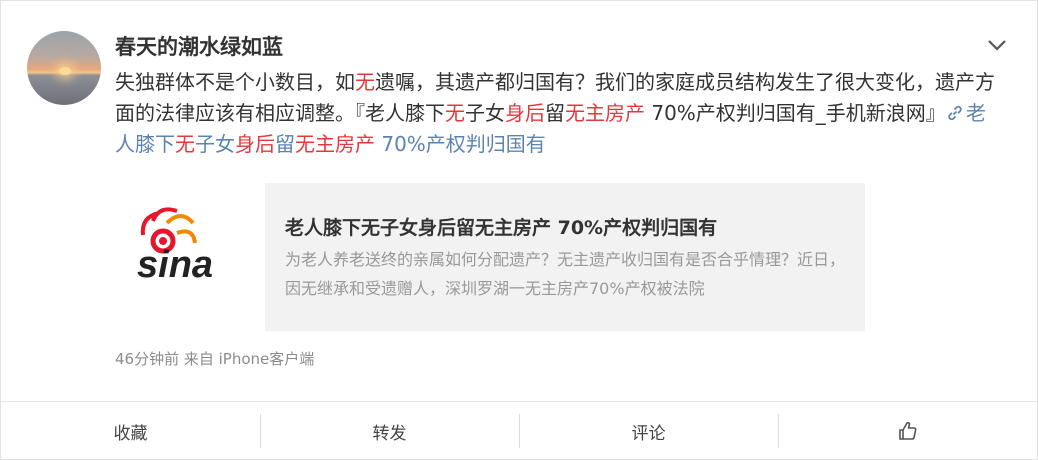 The height and width of the screenshot is (460, 1038). I want to click on repost-label: 转发, so click(389, 433).